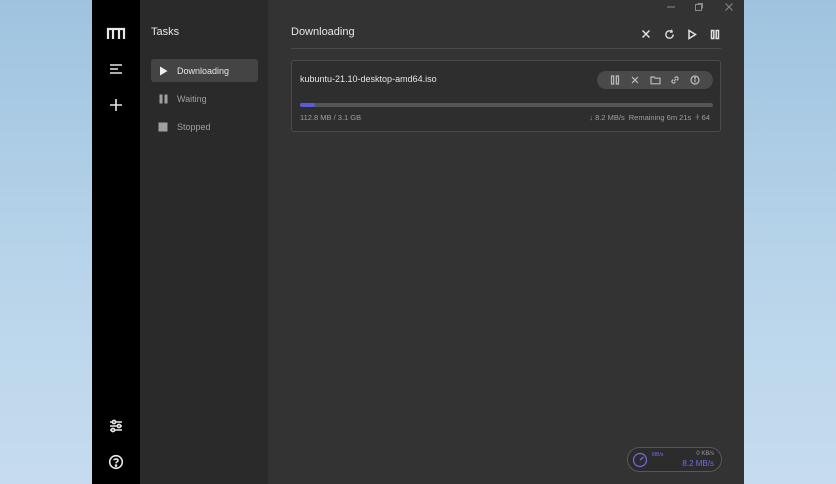  Describe the element at coordinates (323, 32) in the screenshot. I see `page-title: Downloading` at that location.